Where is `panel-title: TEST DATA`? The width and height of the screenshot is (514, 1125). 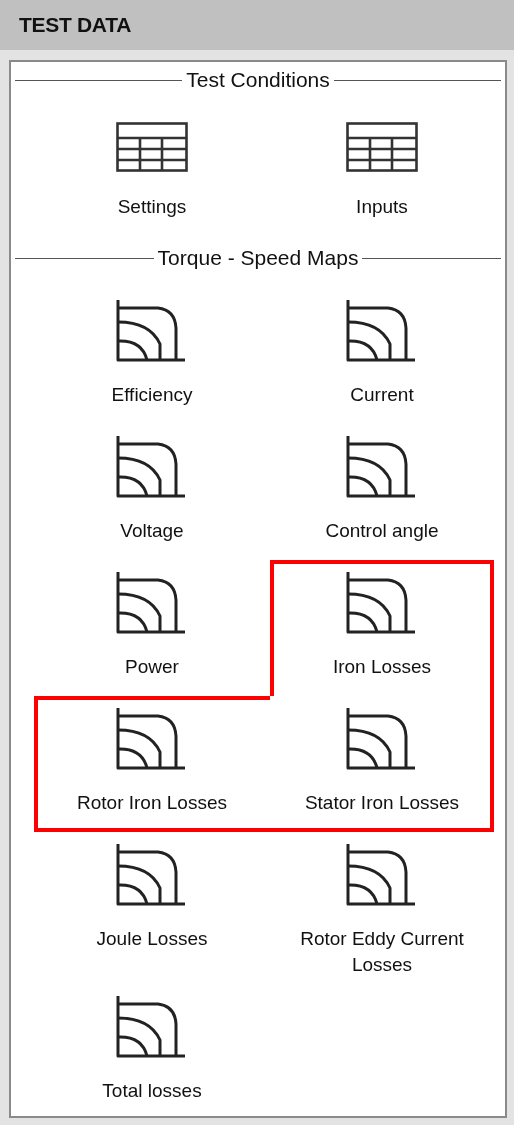
panel-title: TEST DATA is located at coordinates (75, 25).